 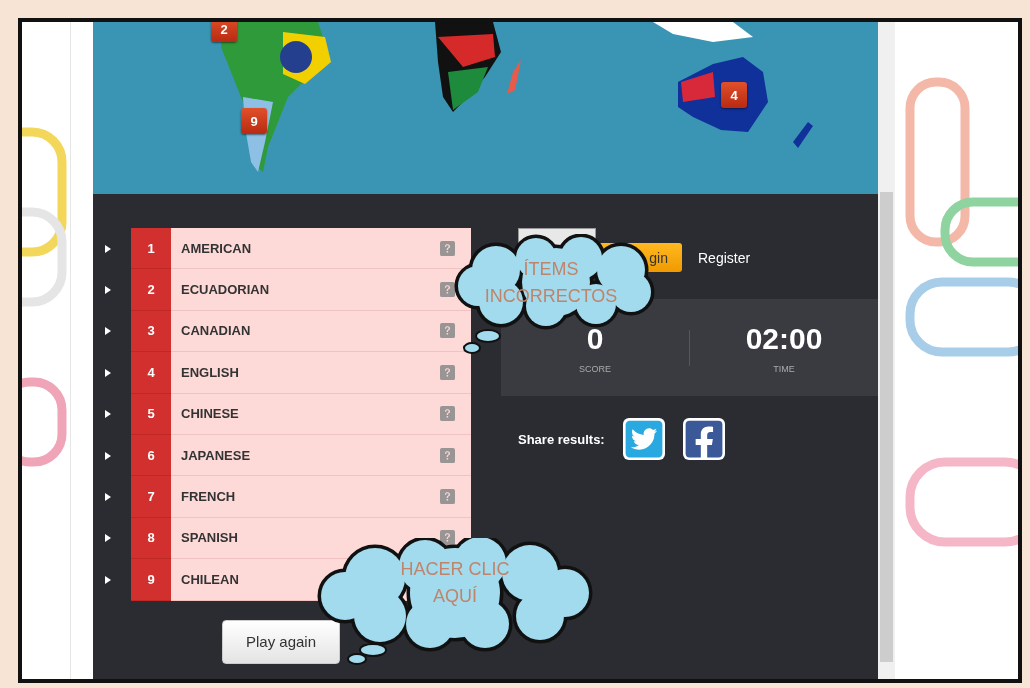 I want to click on answer-name: ECUADORIAN, so click(x=225, y=290).